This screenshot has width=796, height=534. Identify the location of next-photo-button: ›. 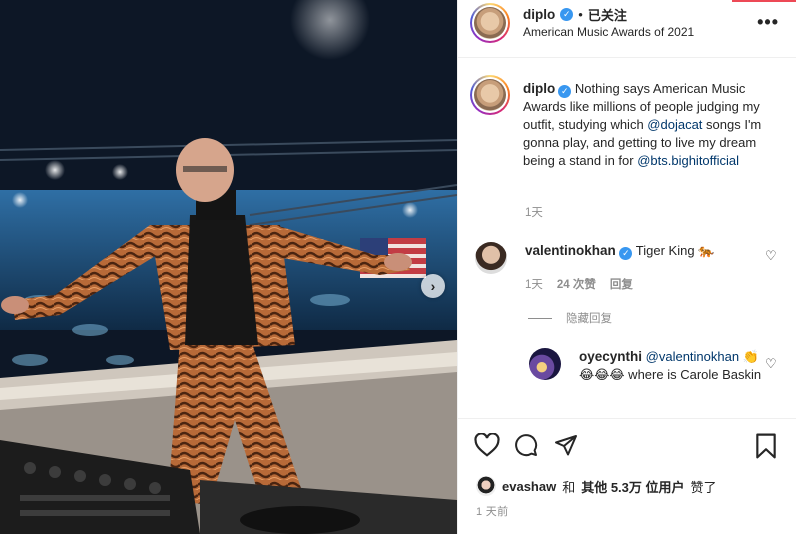
(433, 286).